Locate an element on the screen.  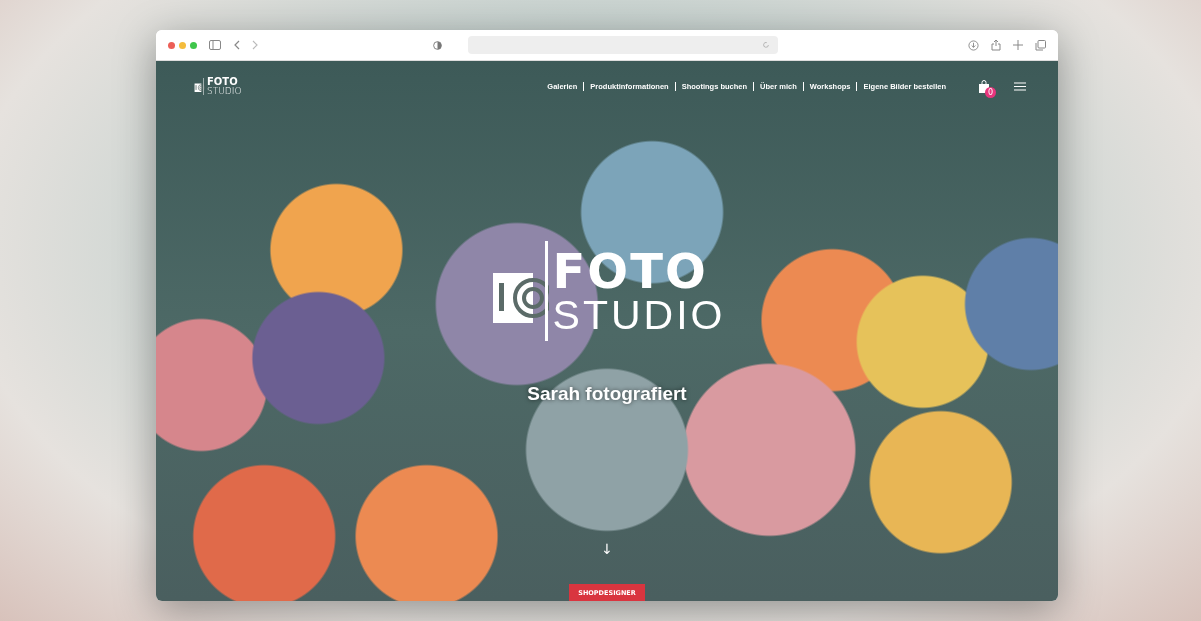
forward-icon is located at coordinates (255, 45).